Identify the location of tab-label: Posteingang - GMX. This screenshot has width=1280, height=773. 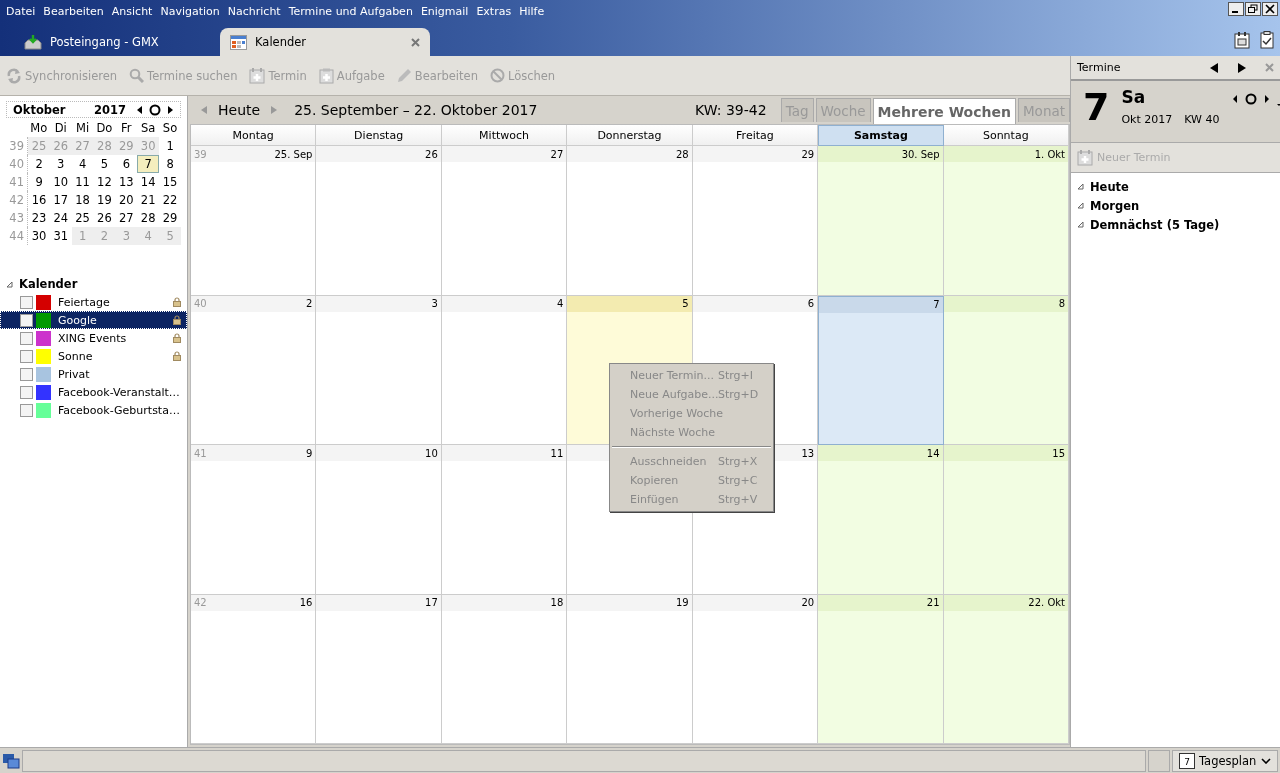
(104, 42).